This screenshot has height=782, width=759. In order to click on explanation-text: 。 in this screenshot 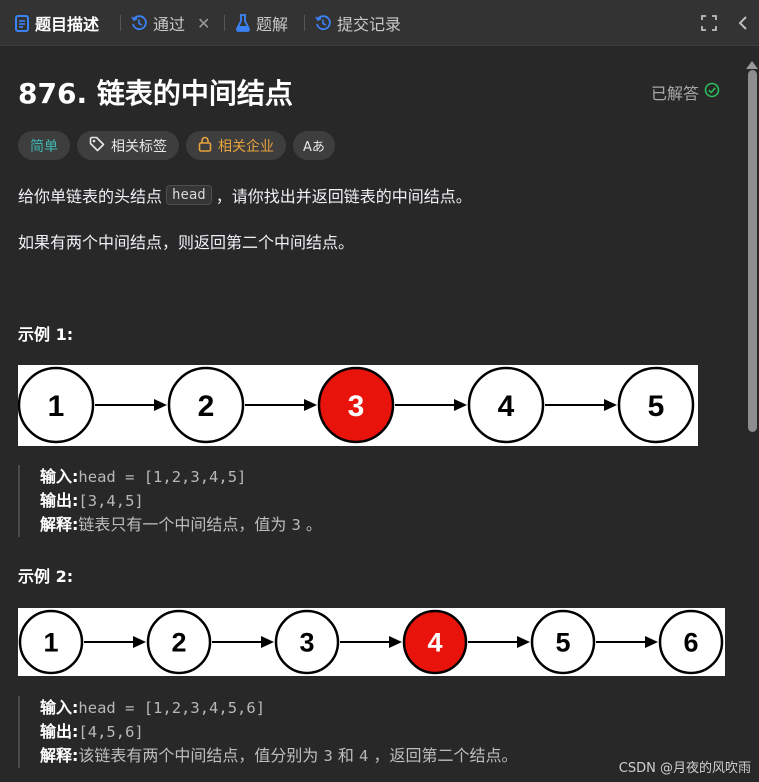, I will do `click(311, 524)`.